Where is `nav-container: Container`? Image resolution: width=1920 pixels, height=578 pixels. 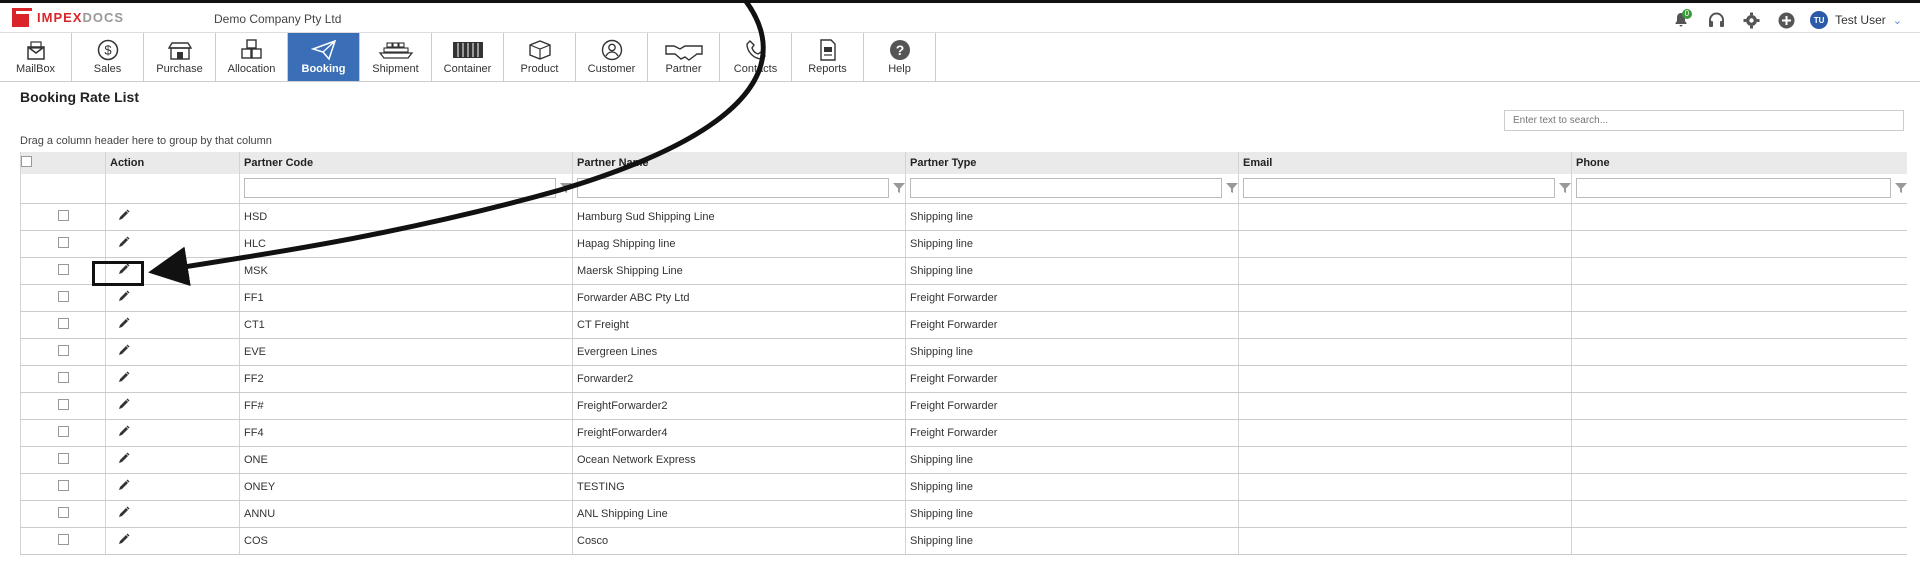 nav-container: Container is located at coordinates (468, 57).